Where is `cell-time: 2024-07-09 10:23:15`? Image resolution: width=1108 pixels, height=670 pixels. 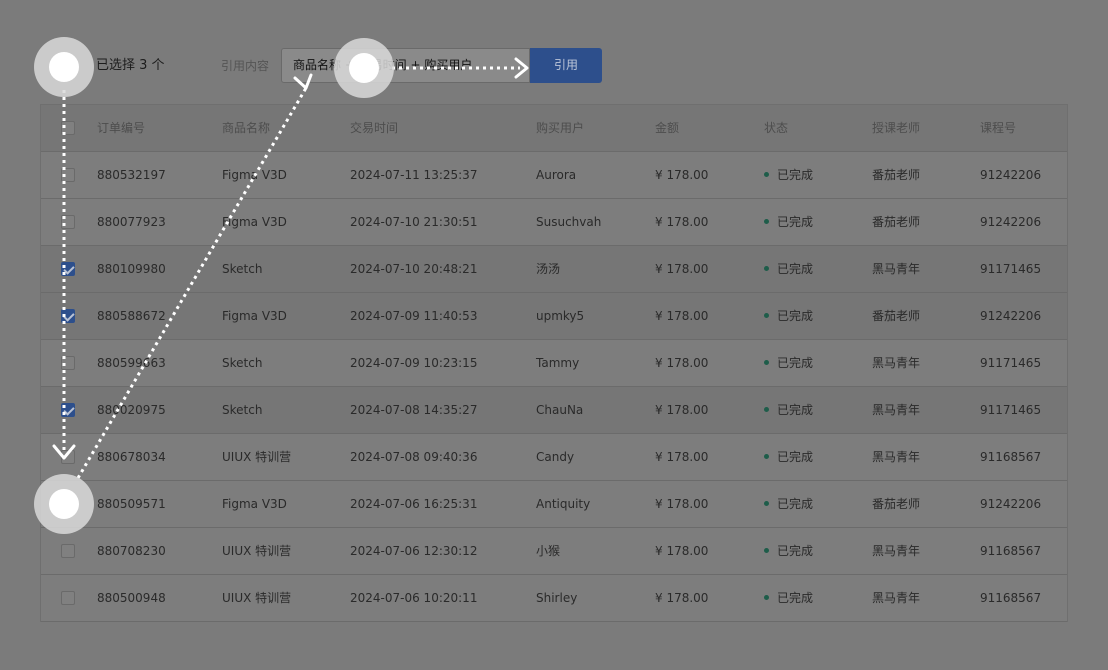 cell-time: 2024-07-09 10:23:15 is located at coordinates (414, 363).